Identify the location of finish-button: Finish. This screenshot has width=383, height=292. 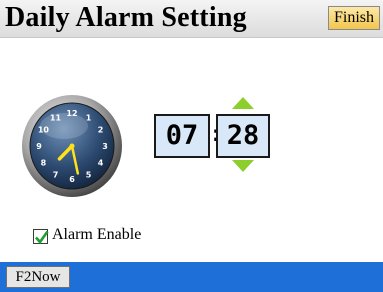
(354, 18).